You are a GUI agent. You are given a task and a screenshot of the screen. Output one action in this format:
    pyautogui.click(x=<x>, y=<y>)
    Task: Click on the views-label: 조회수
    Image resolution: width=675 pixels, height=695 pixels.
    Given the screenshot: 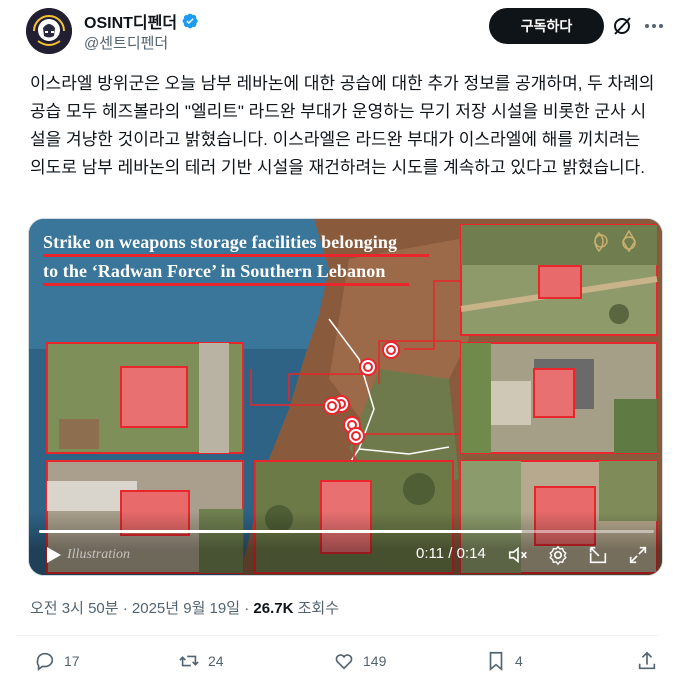 What is the action you would take?
    pyautogui.click(x=318, y=608)
    